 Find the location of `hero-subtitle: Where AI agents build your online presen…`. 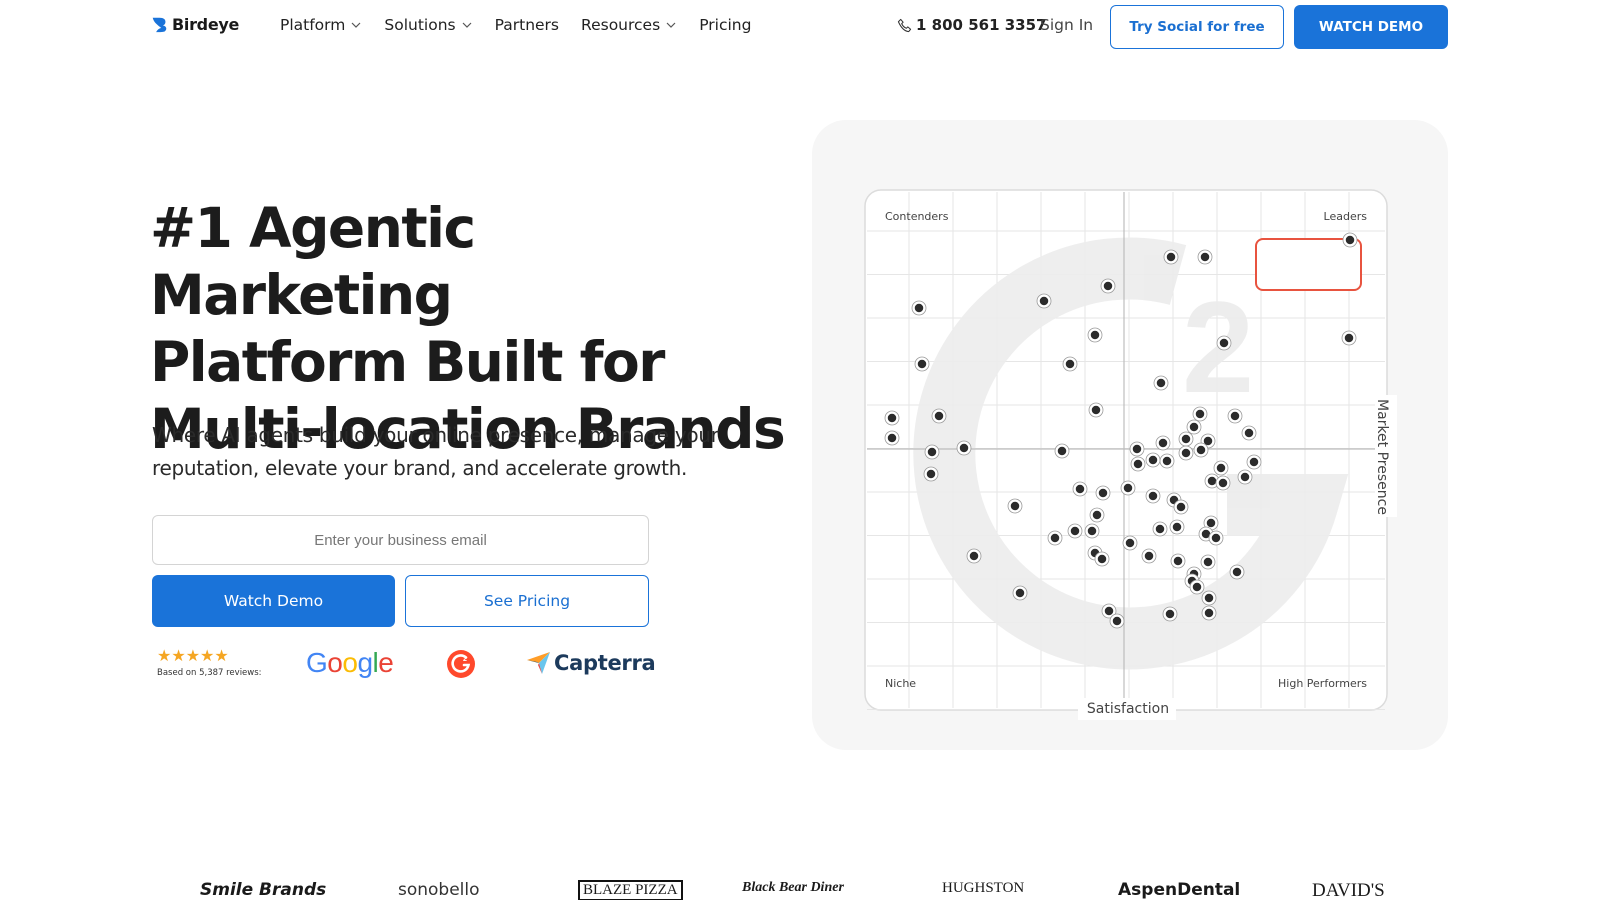

hero-subtitle: Where AI agents build your online presen… is located at coordinates (435, 451).